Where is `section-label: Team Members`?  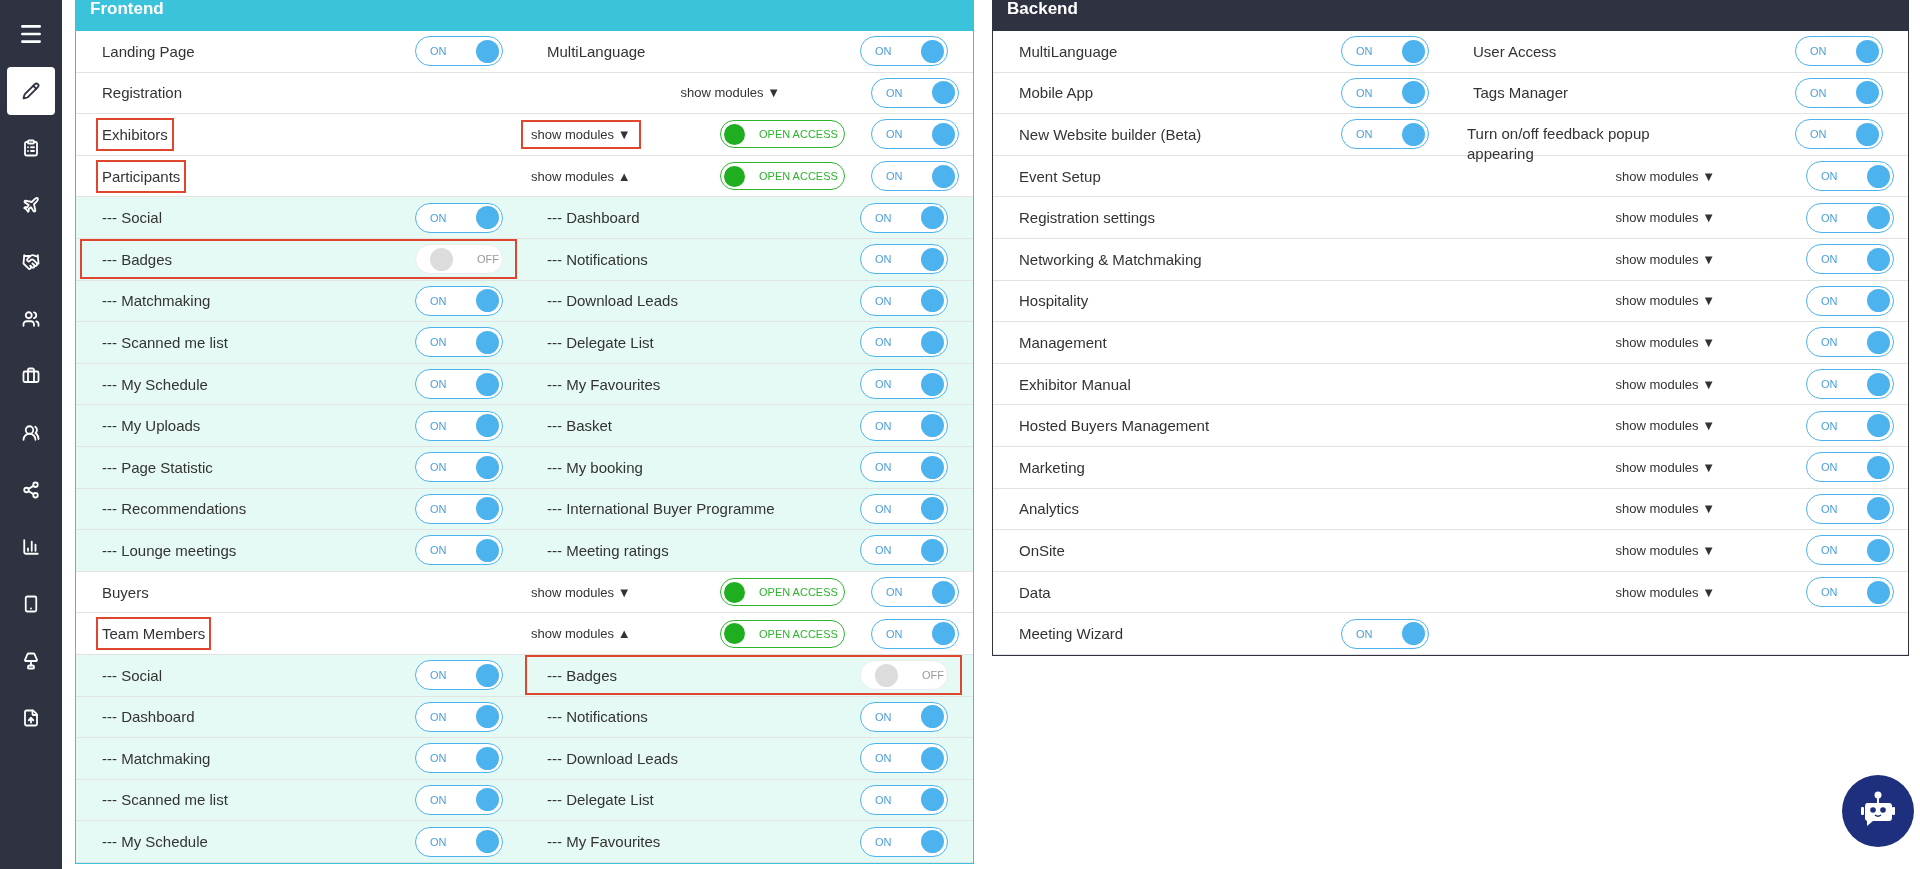
section-label: Team Members is located at coordinates (154, 634).